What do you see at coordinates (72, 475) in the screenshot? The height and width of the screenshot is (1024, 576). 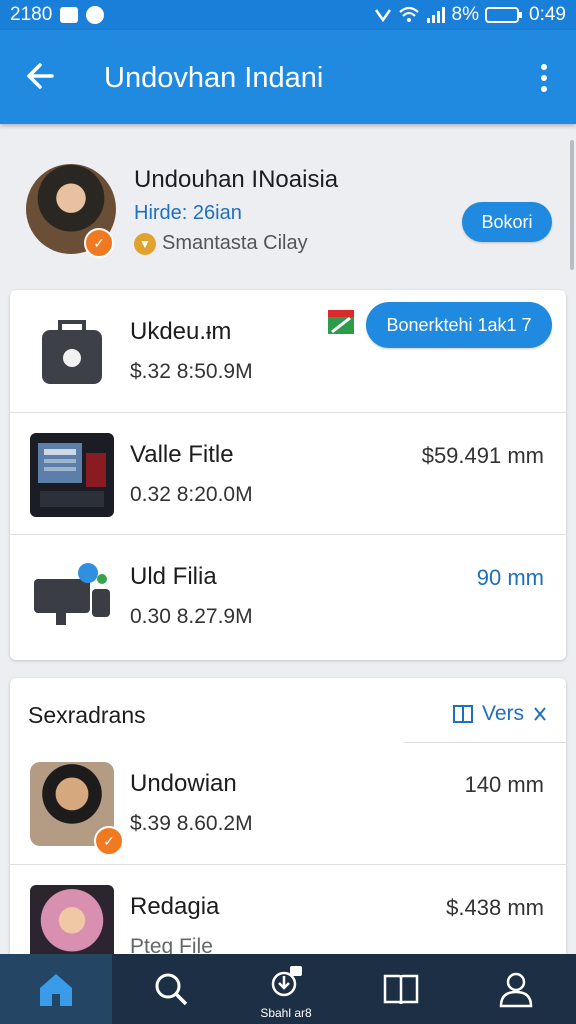 I see `video-thumbnail-icon` at bounding box center [72, 475].